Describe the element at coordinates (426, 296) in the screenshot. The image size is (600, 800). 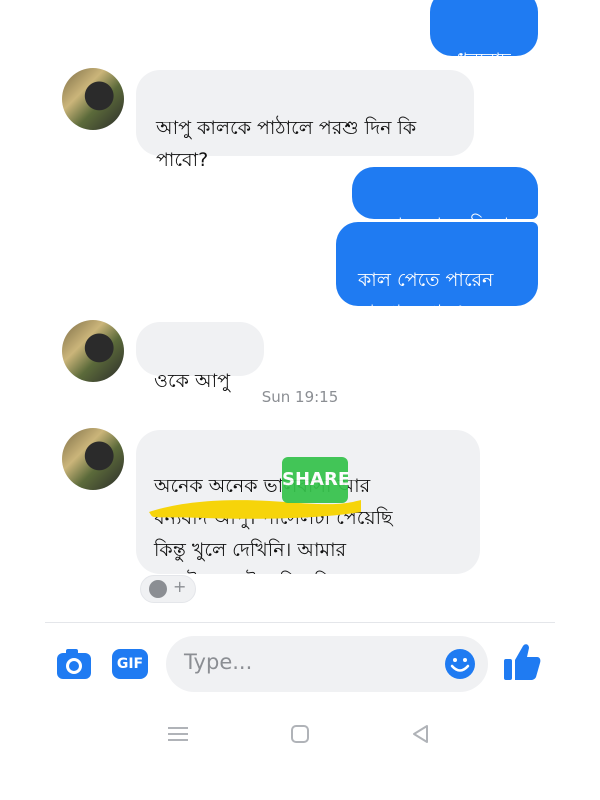
I see `message-text: কাল পেতে পারেন না পেলে পরশু` at that location.